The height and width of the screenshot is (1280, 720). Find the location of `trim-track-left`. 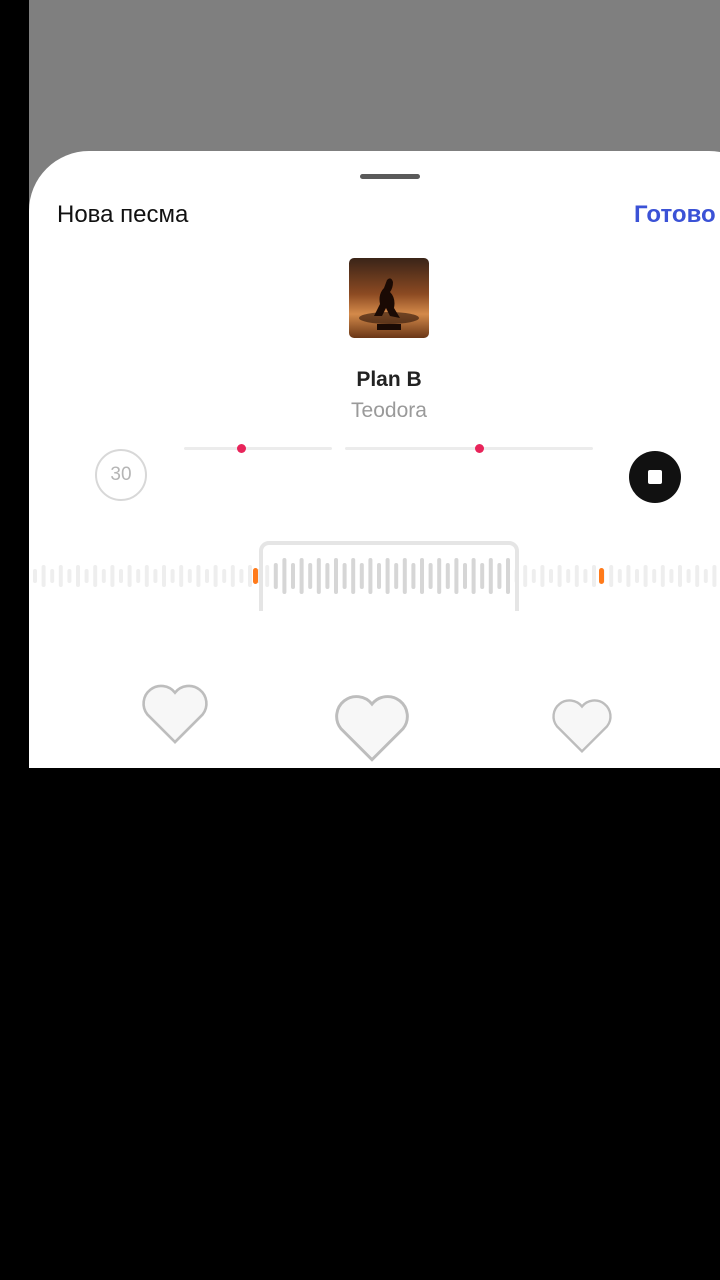

trim-track-left is located at coordinates (258, 448).